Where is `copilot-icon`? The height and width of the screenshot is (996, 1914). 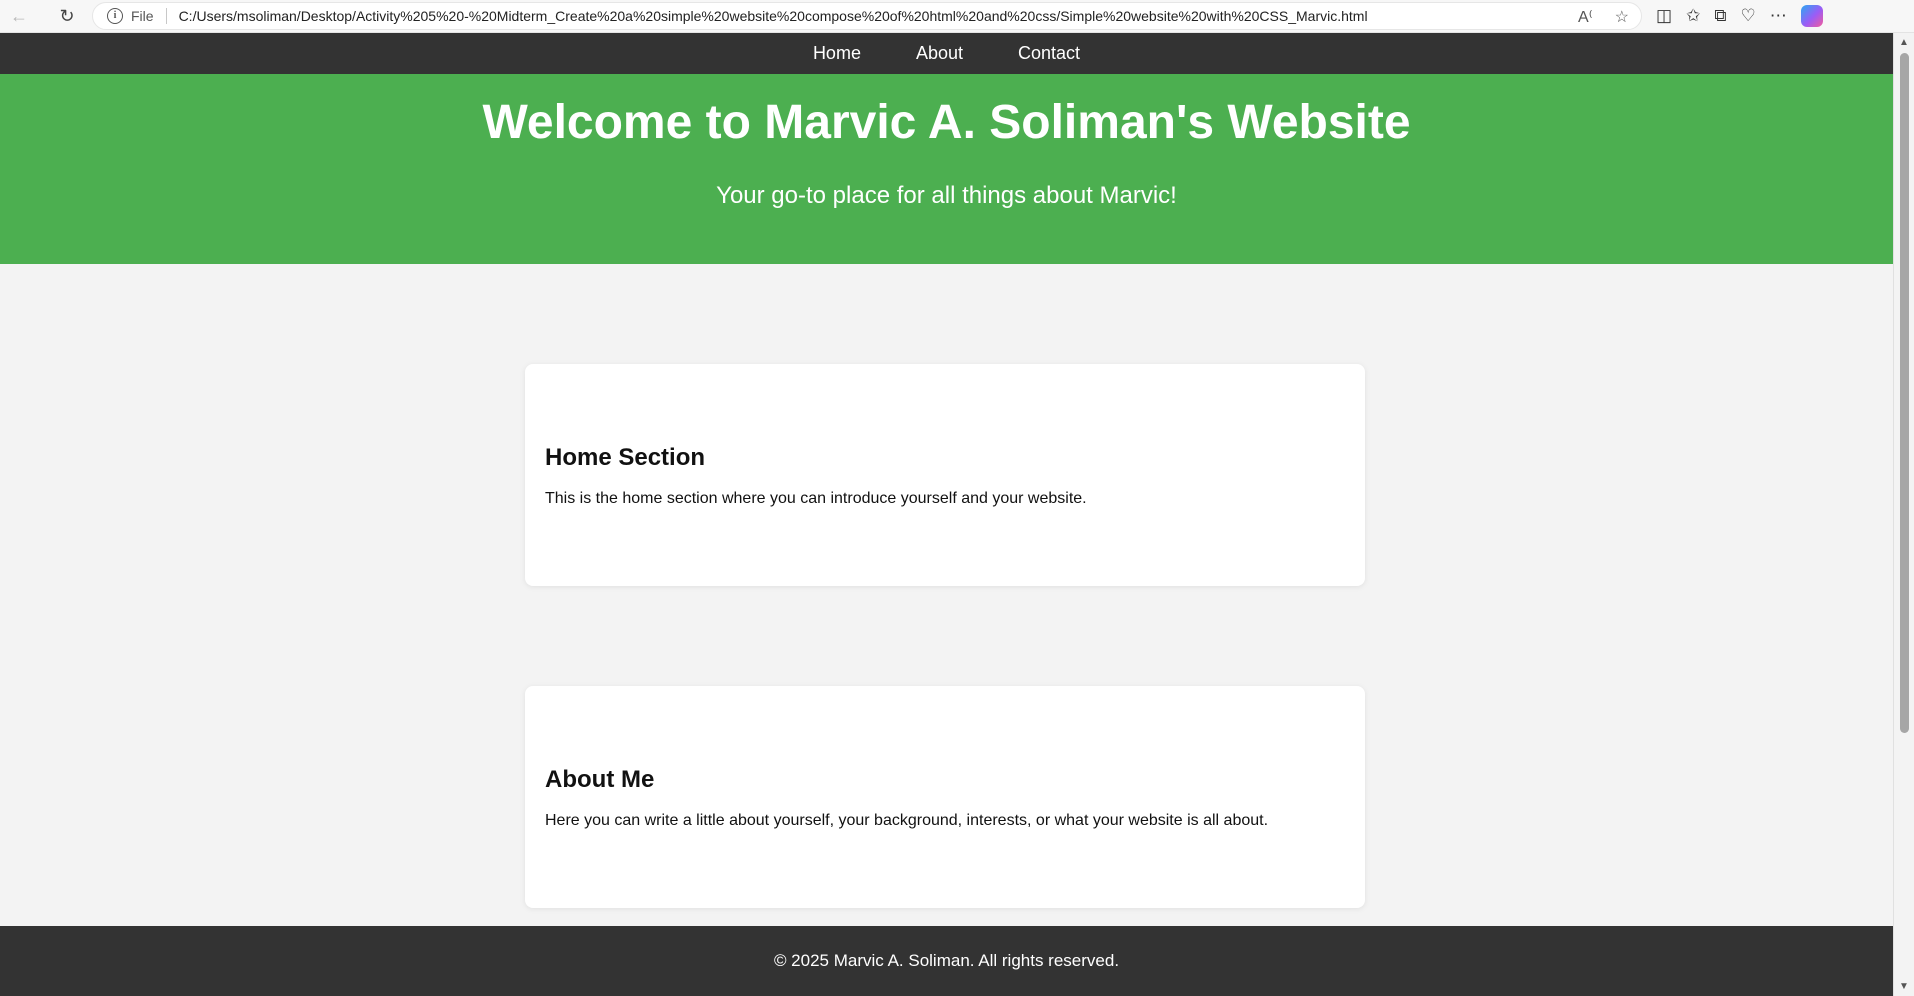 copilot-icon is located at coordinates (1811, 16).